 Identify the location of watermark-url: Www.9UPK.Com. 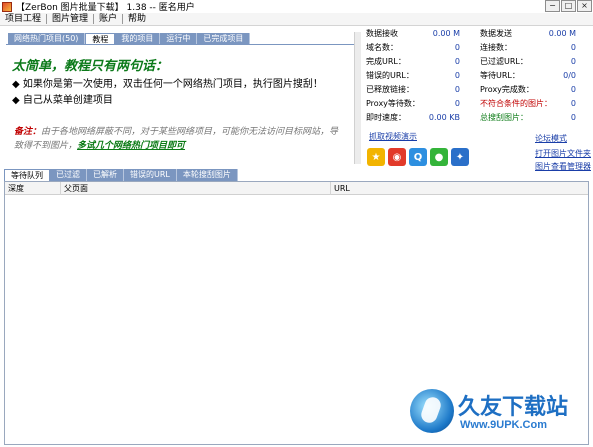
(503, 425).